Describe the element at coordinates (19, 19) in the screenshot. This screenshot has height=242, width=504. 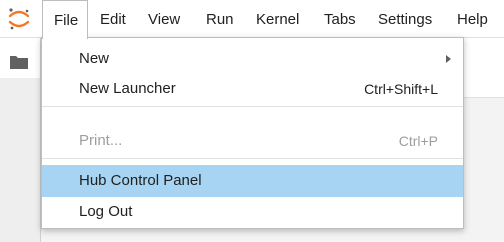
I see `jupyter-logo-icon` at that location.